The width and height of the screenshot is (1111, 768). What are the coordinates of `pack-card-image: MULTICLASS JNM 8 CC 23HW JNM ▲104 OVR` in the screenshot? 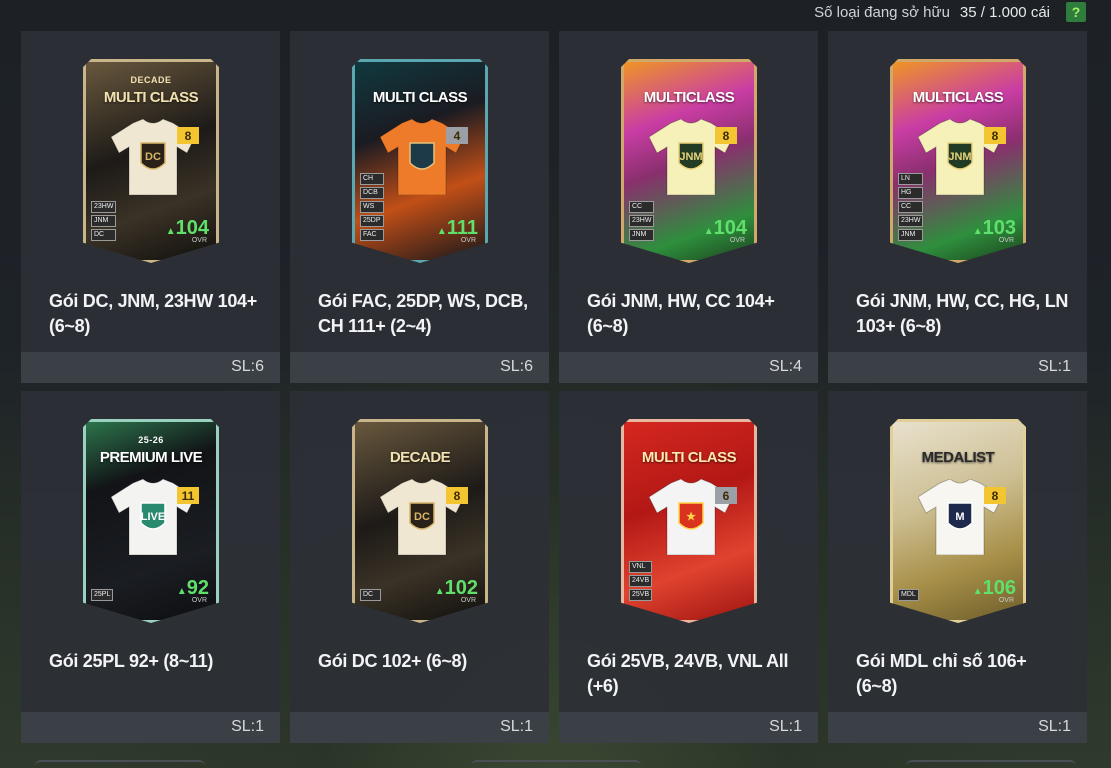 It's located at (689, 161).